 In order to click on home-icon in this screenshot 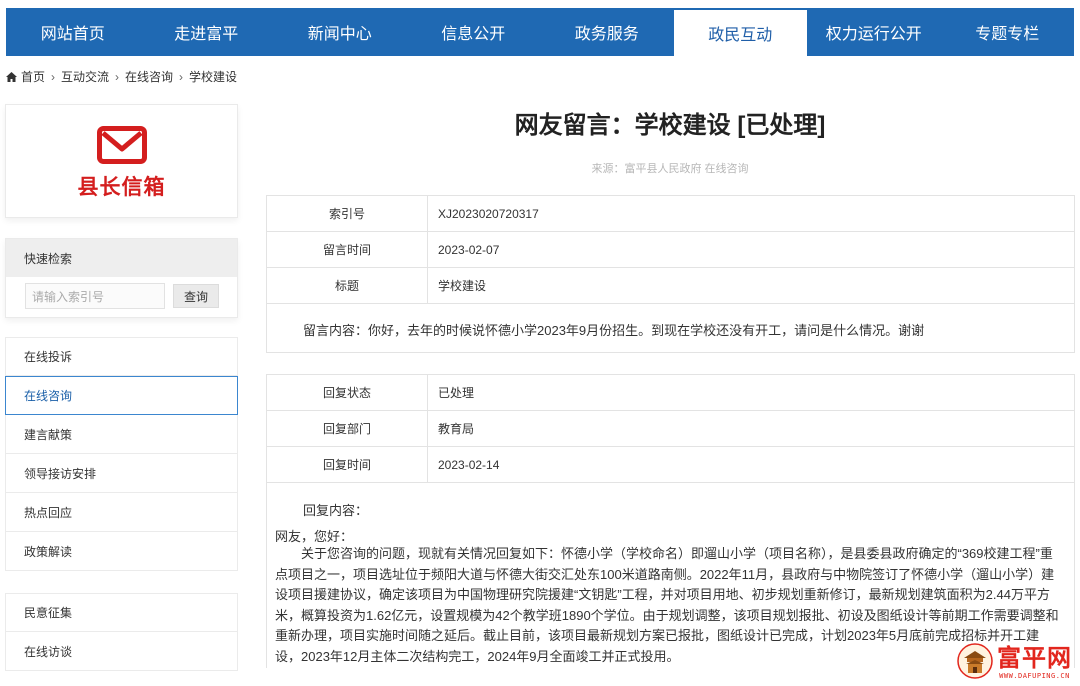, I will do `click(11, 76)`.